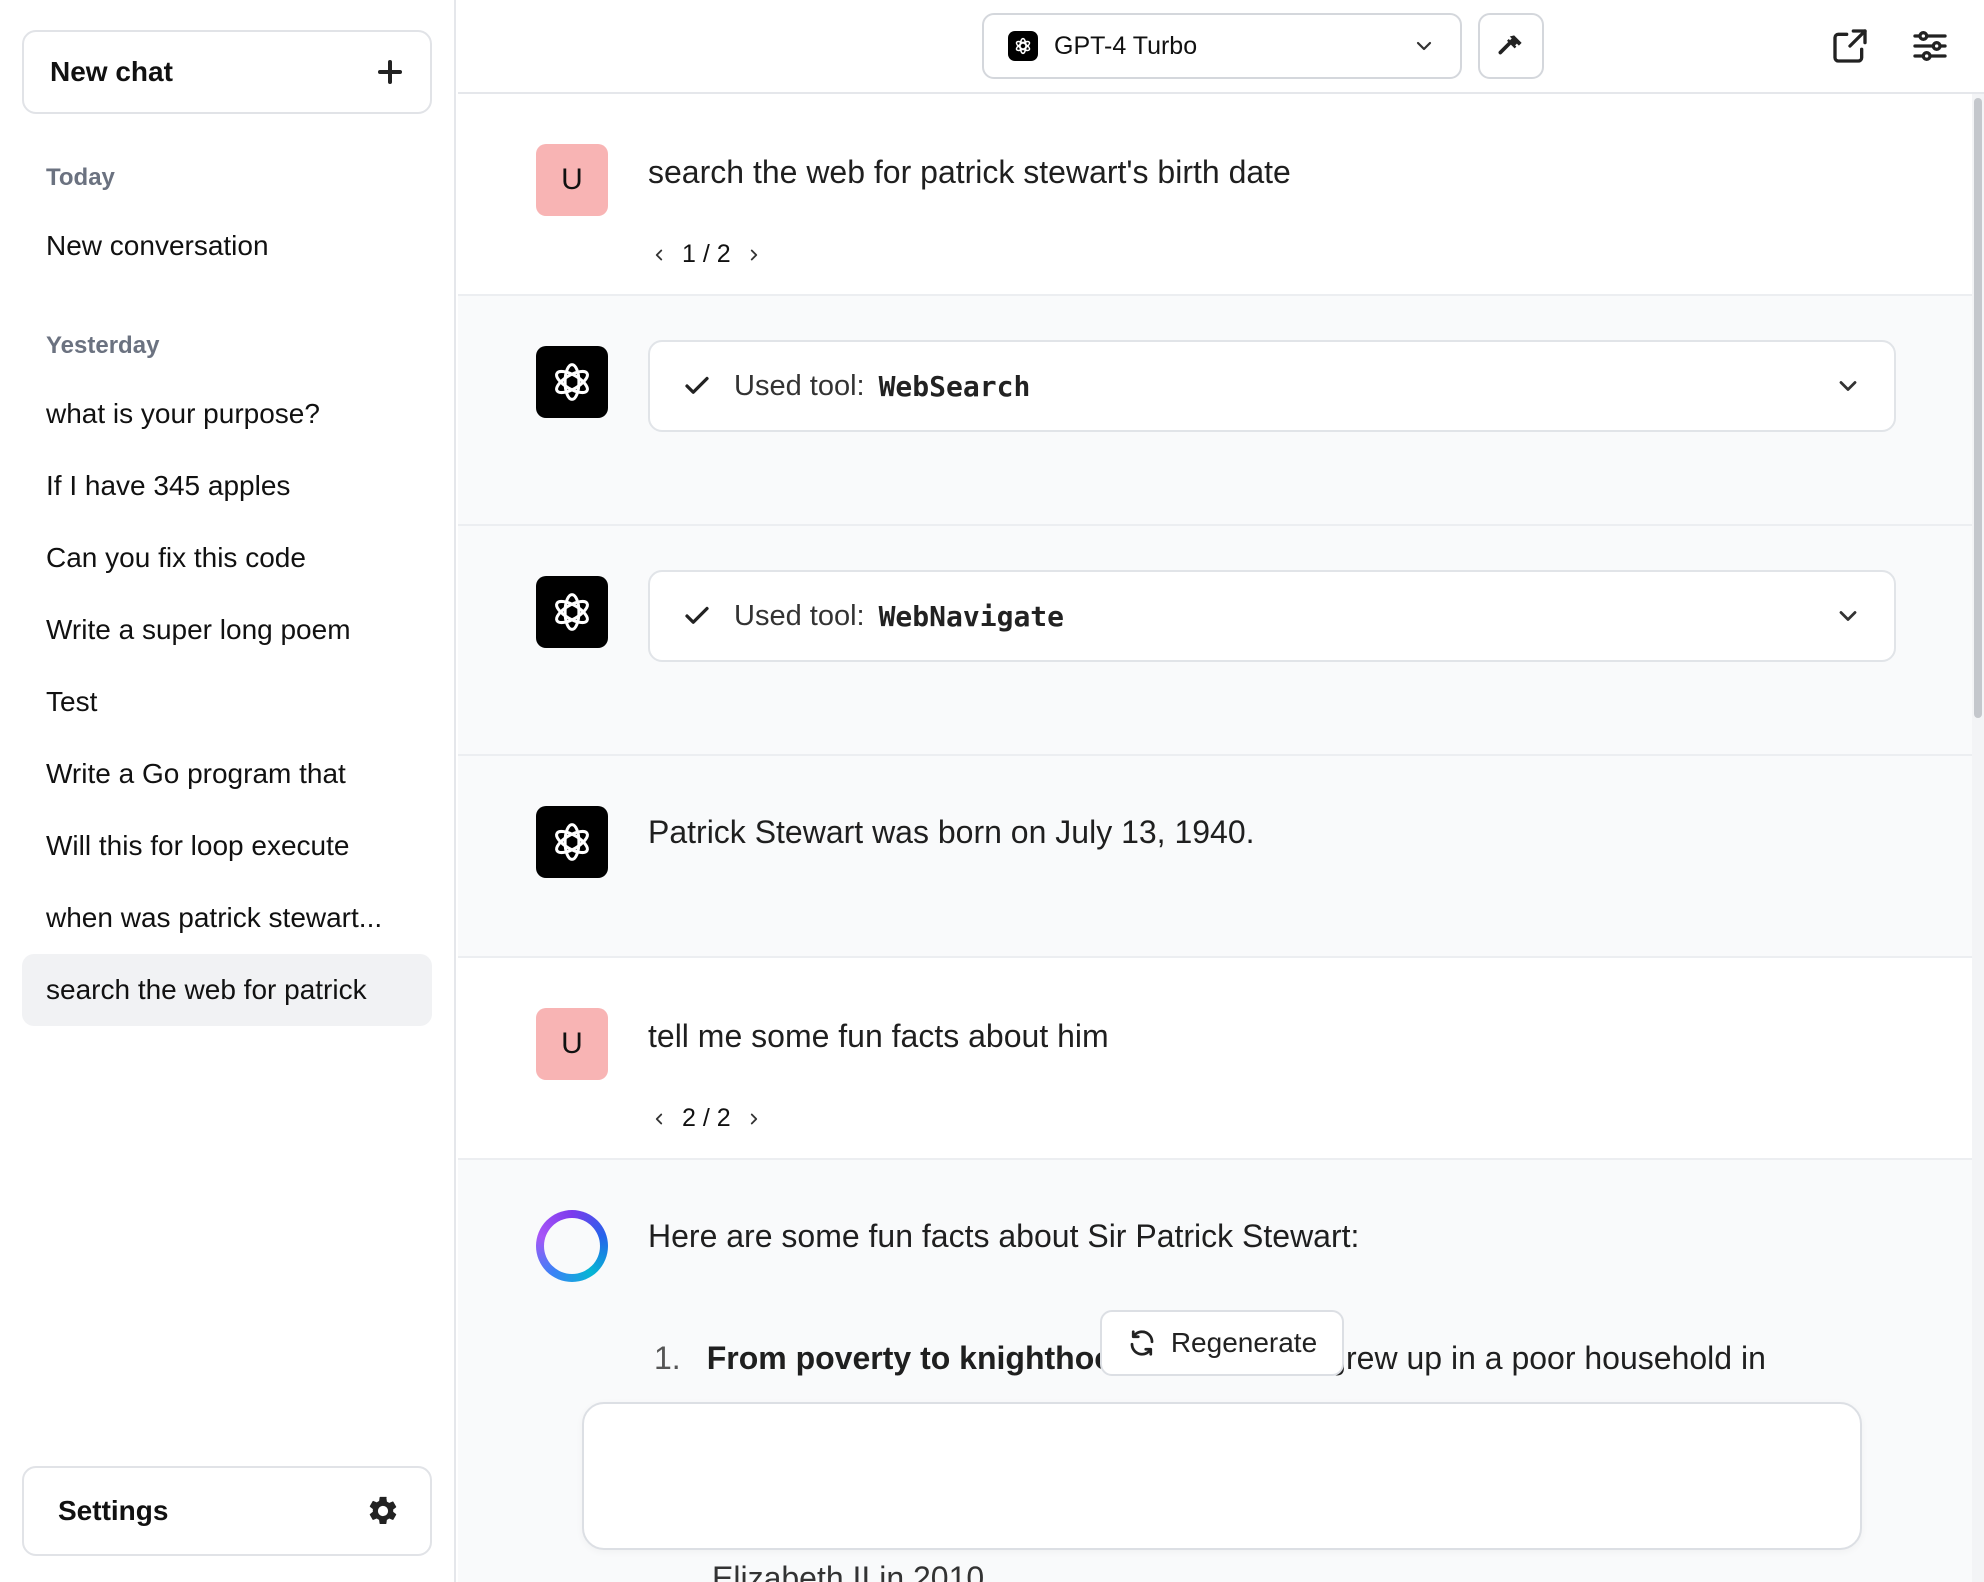 The height and width of the screenshot is (1582, 1984). What do you see at coordinates (103, 345) in the screenshot?
I see `section-label-yesterday: Yesterday` at bounding box center [103, 345].